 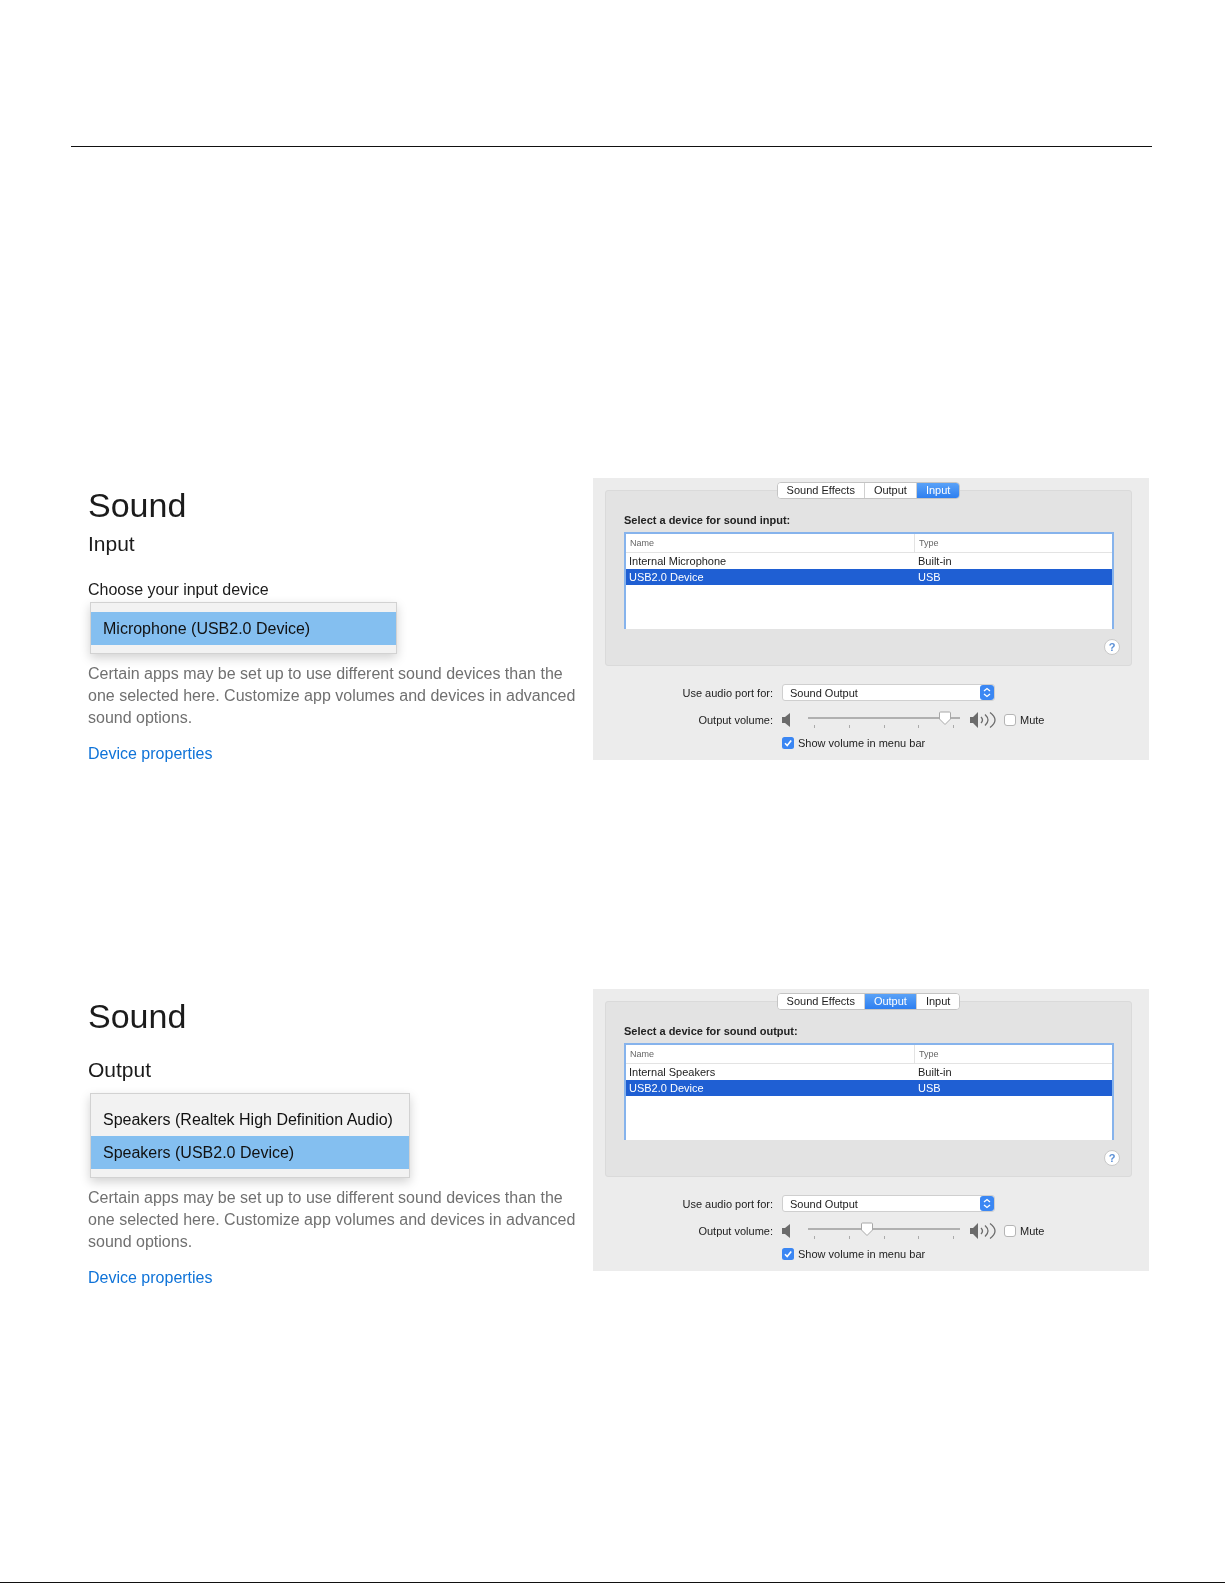 What do you see at coordinates (678, 561) in the screenshot?
I see `table-cell-text: Internal Microphone` at bounding box center [678, 561].